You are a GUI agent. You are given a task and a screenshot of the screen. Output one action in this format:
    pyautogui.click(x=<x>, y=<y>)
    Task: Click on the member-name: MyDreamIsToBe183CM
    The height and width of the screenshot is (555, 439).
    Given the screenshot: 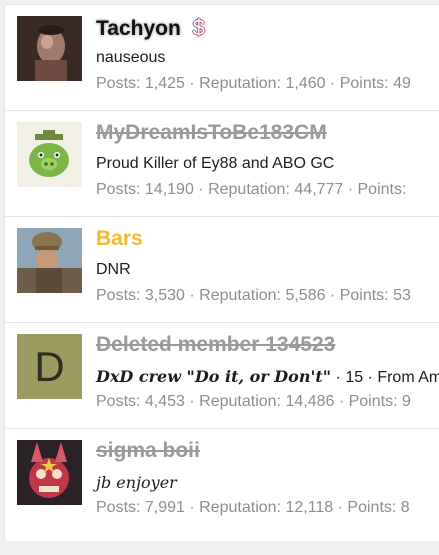 What is the action you would take?
    pyautogui.click(x=211, y=133)
    